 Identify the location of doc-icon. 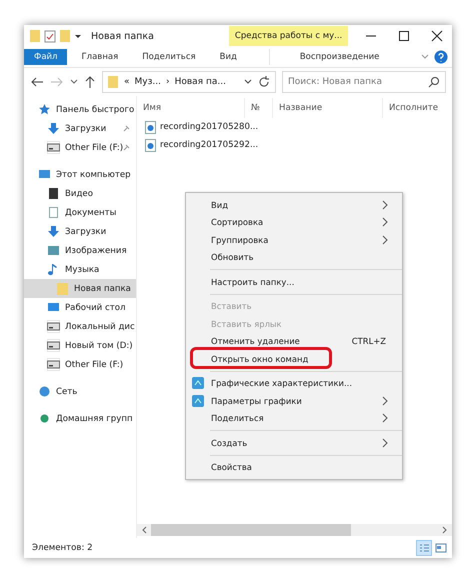
(53, 212).